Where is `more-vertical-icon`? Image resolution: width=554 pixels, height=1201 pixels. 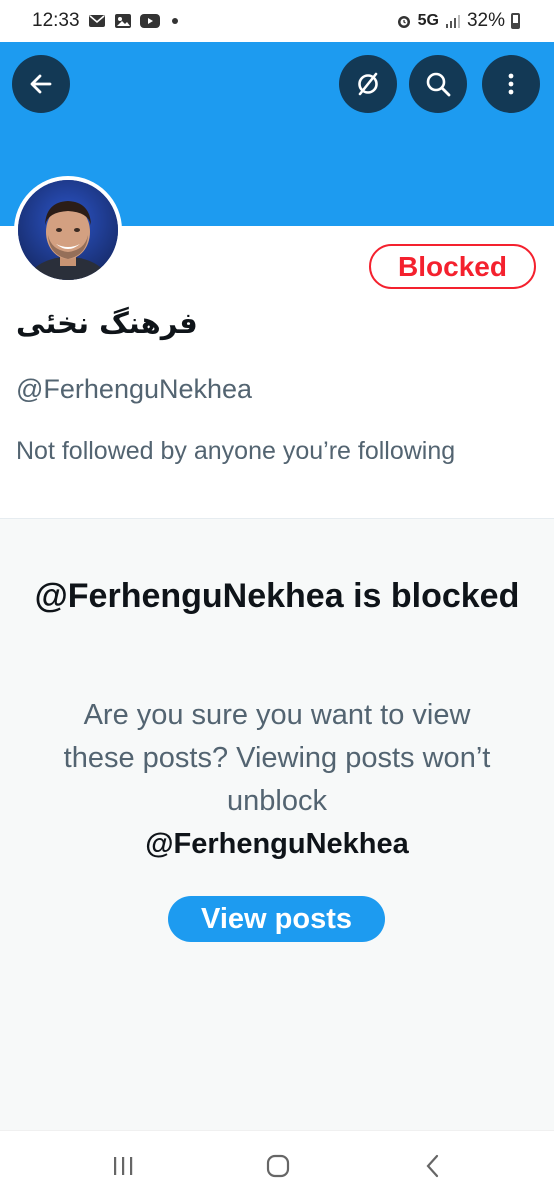
more-vertical-icon is located at coordinates (511, 84).